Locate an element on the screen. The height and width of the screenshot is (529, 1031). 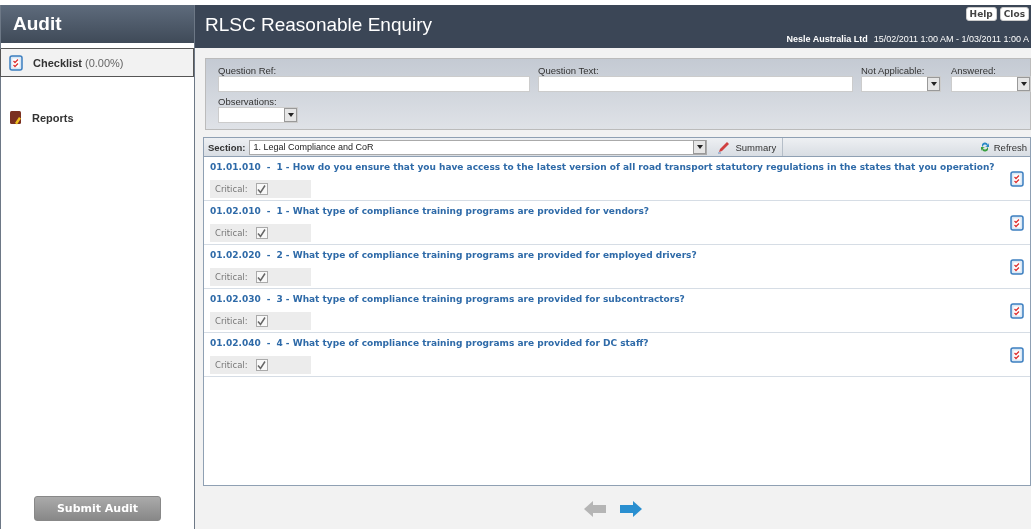
question-title: 01.02.040 - 4 - What type of compliance training programs are provided for DC staff? is located at coordinates (617, 340).